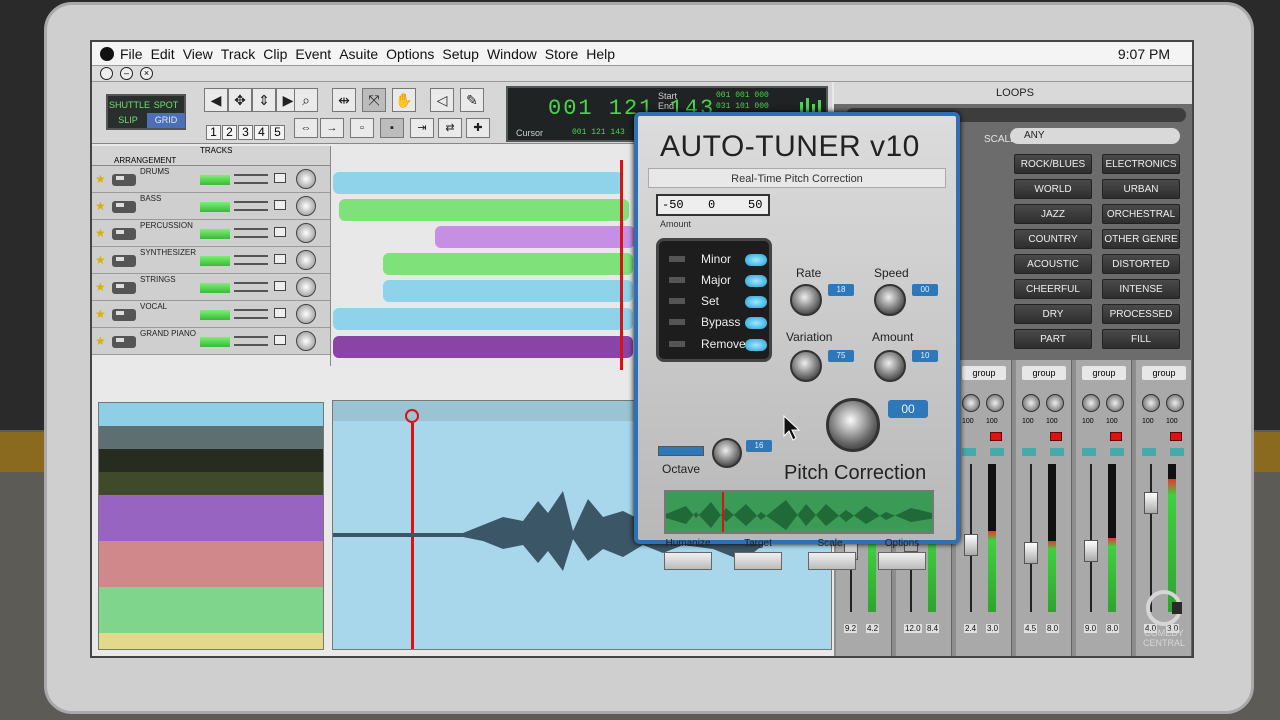  What do you see at coordinates (512, 54) in the screenshot?
I see `menu-window: Window` at bounding box center [512, 54].